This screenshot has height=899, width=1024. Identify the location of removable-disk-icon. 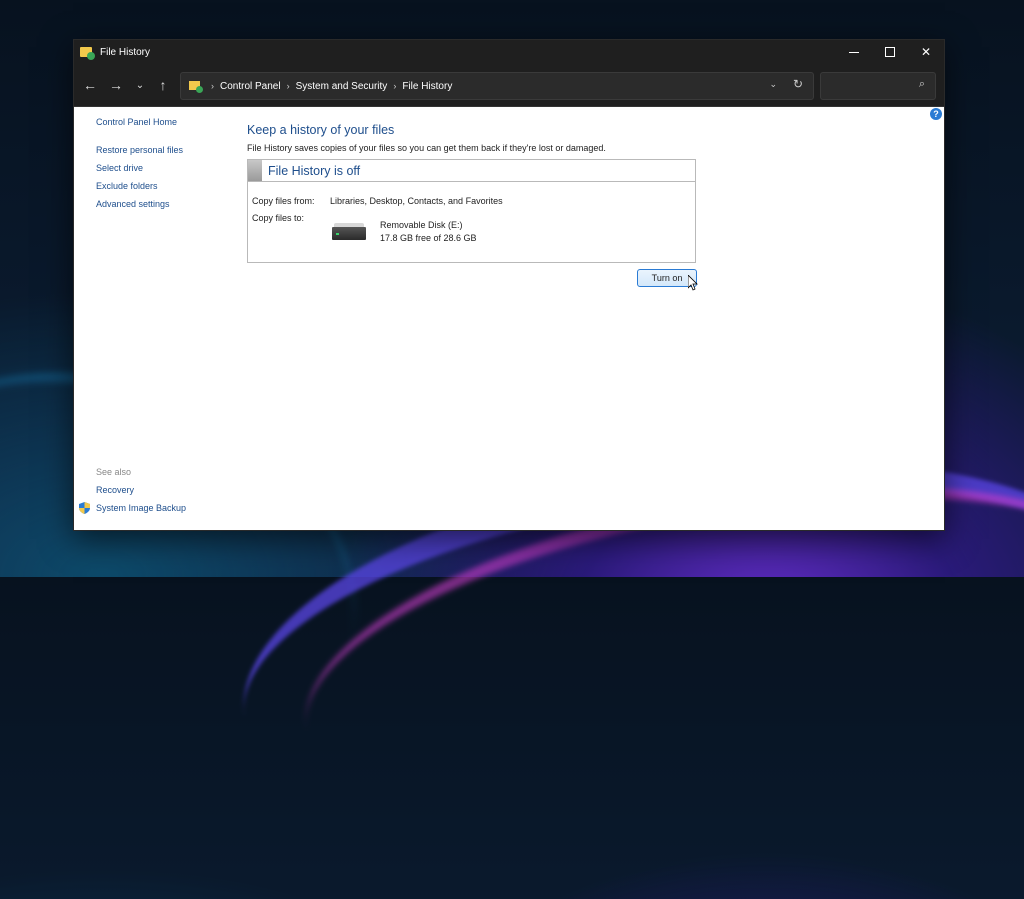
(349, 232).